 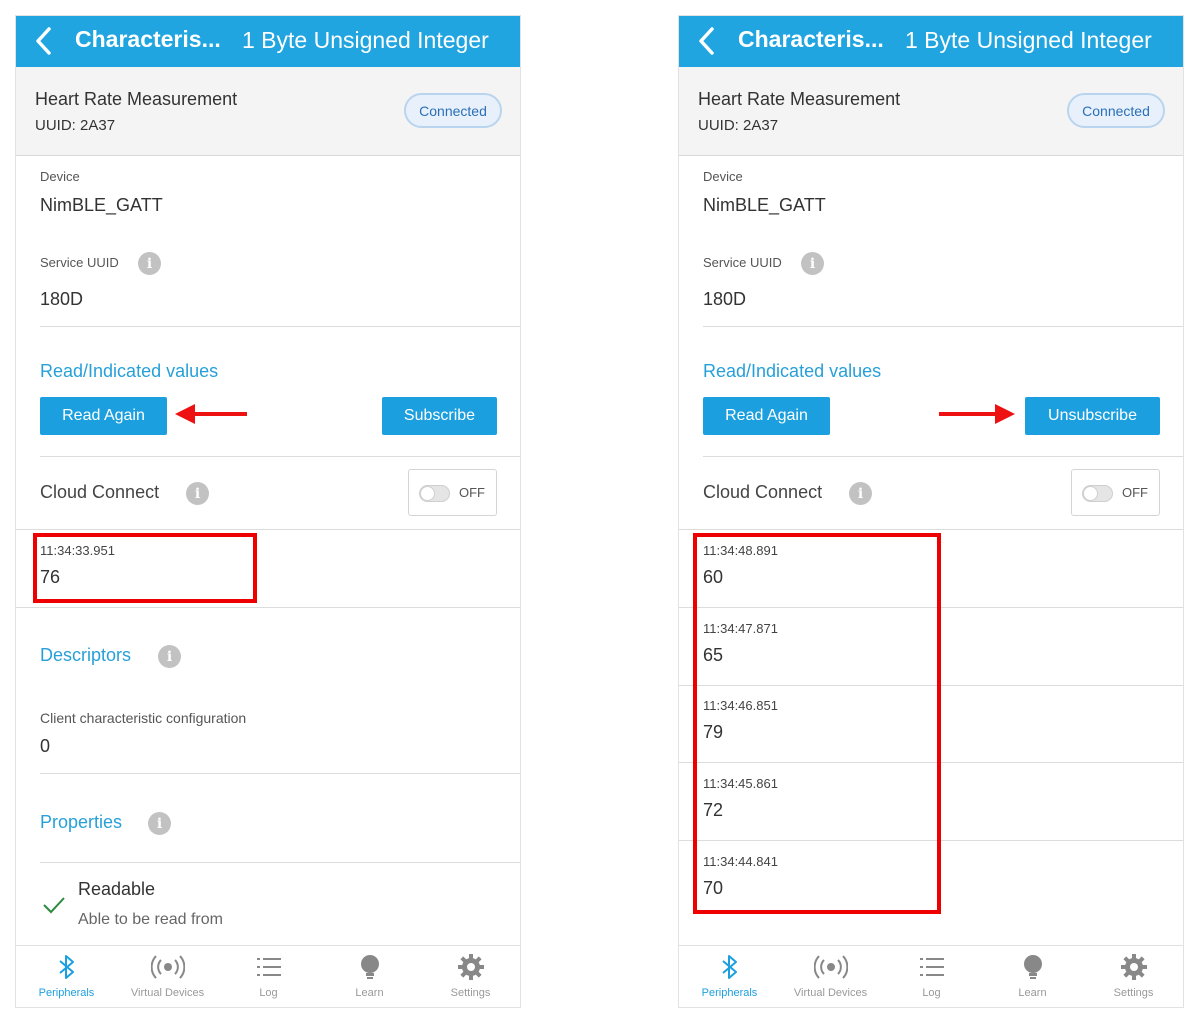 I want to click on property-description: Able to be read from, so click(x=150, y=919).